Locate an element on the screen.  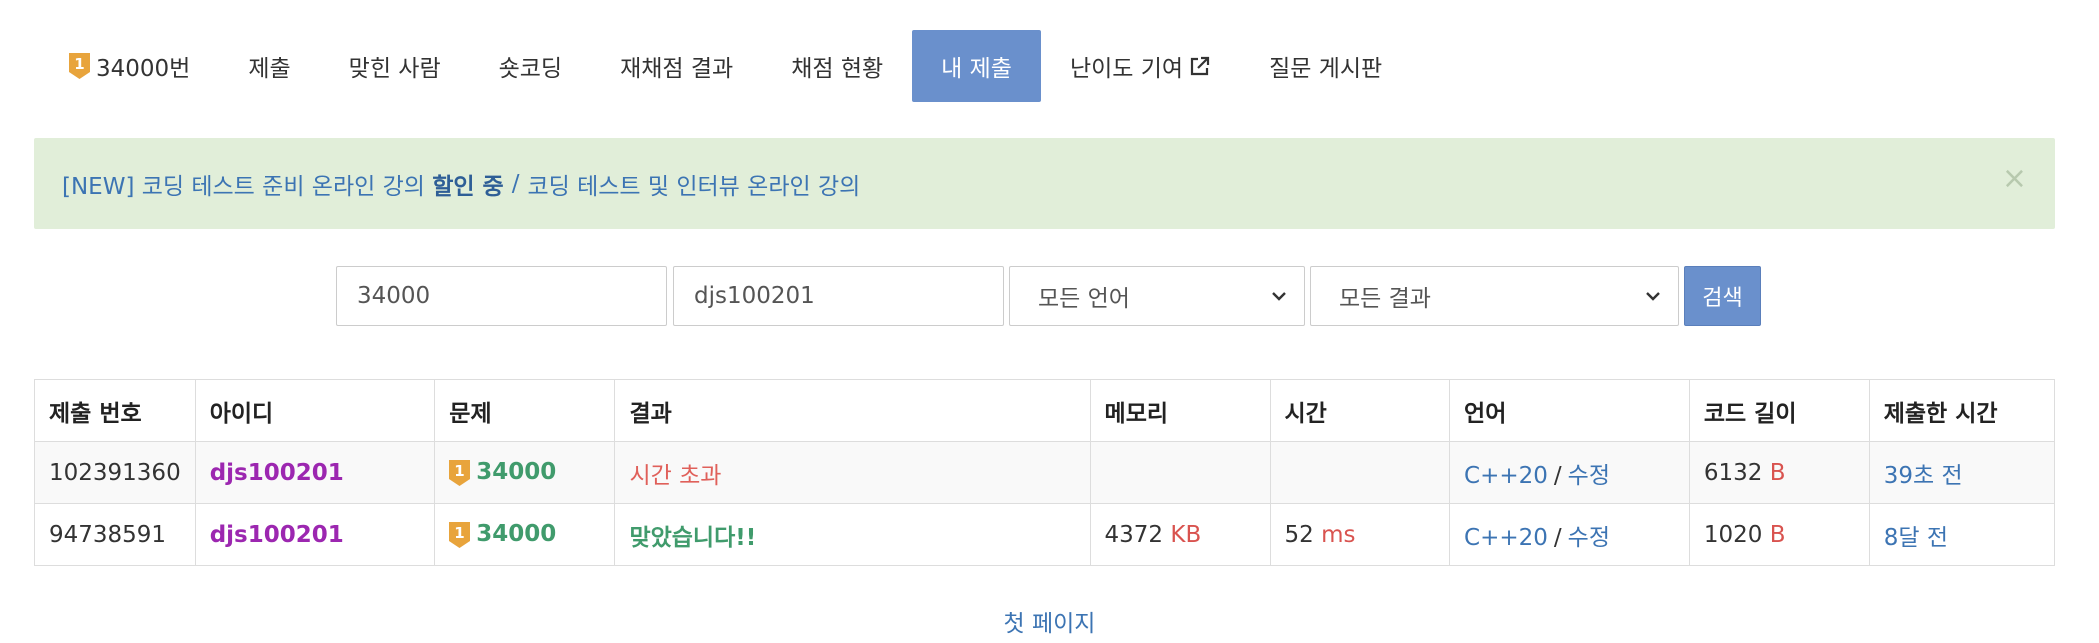
time-value: 52 is located at coordinates (1299, 534).